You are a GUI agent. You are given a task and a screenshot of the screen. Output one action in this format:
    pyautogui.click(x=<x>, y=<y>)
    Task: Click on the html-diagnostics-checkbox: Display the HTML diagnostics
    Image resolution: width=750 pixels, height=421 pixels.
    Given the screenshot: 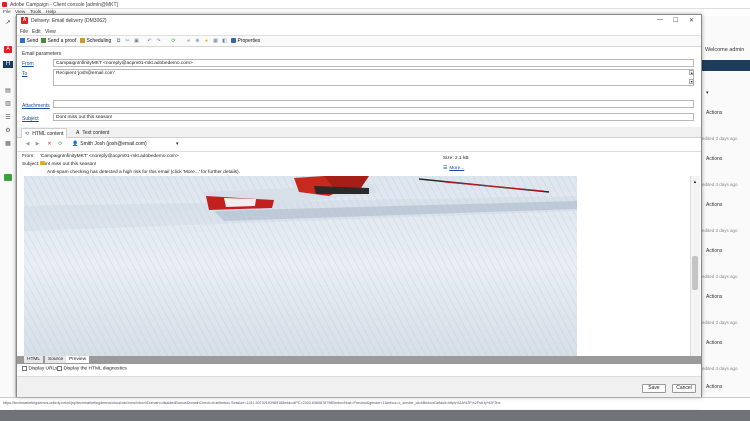 What is the action you would take?
    pyautogui.click(x=92, y=369)
    